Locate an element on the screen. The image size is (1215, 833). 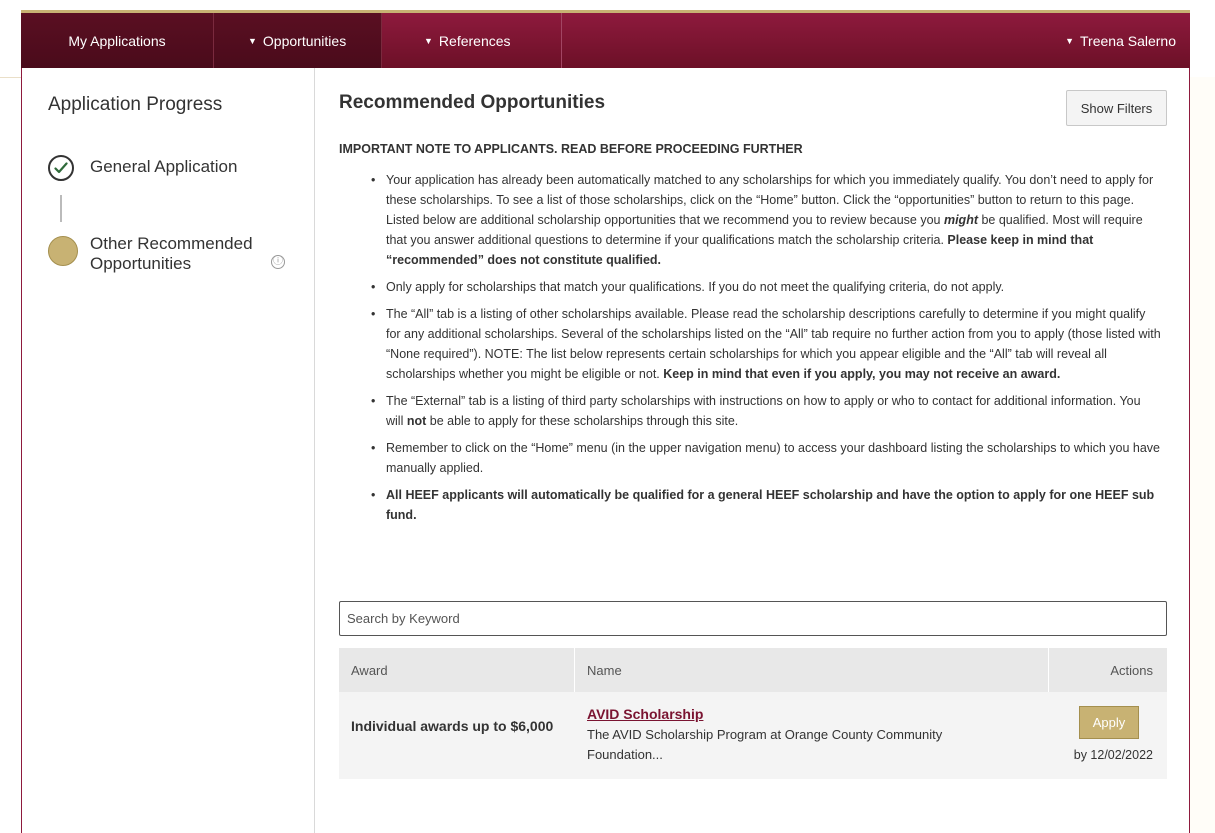
column-header-name: Name is located at coordinates (812, 670).